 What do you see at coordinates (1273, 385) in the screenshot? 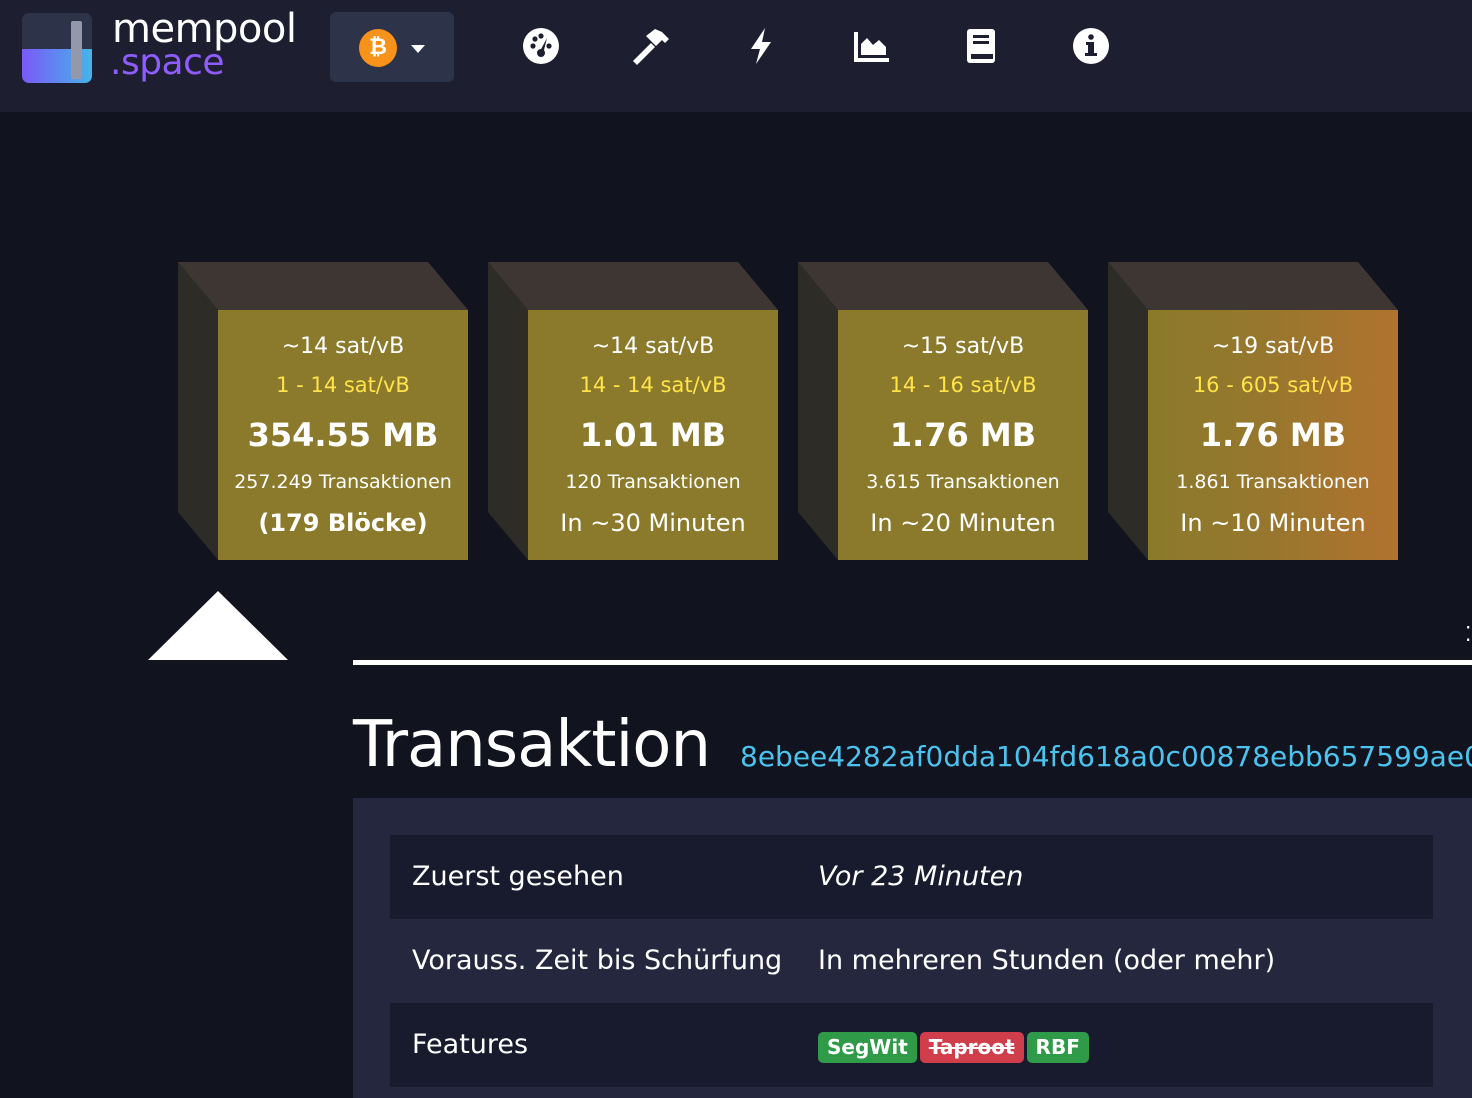
I see `block-fee-range: 16 - 605 sat/vB` at bounding box center [1273, 385].